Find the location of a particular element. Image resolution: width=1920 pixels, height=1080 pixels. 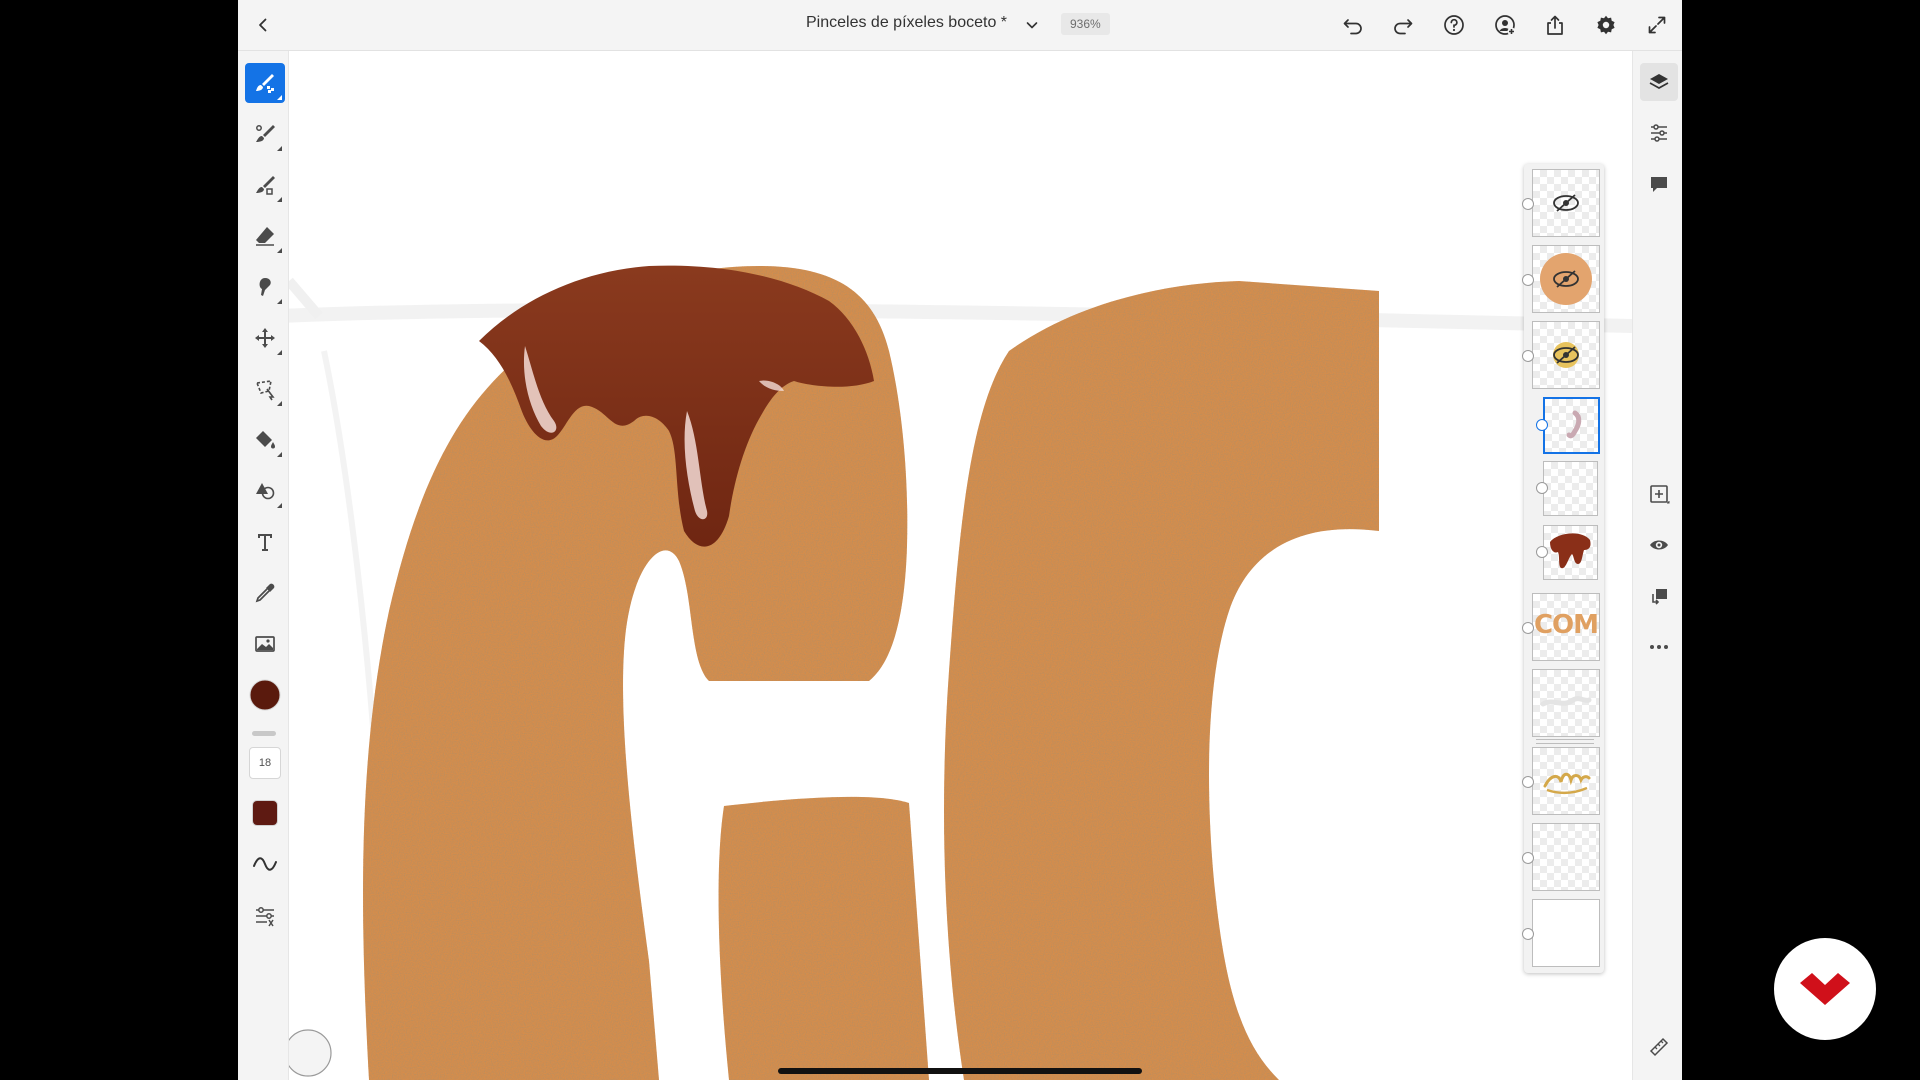

fullscreen-button is located at coordinates (1657, 25).